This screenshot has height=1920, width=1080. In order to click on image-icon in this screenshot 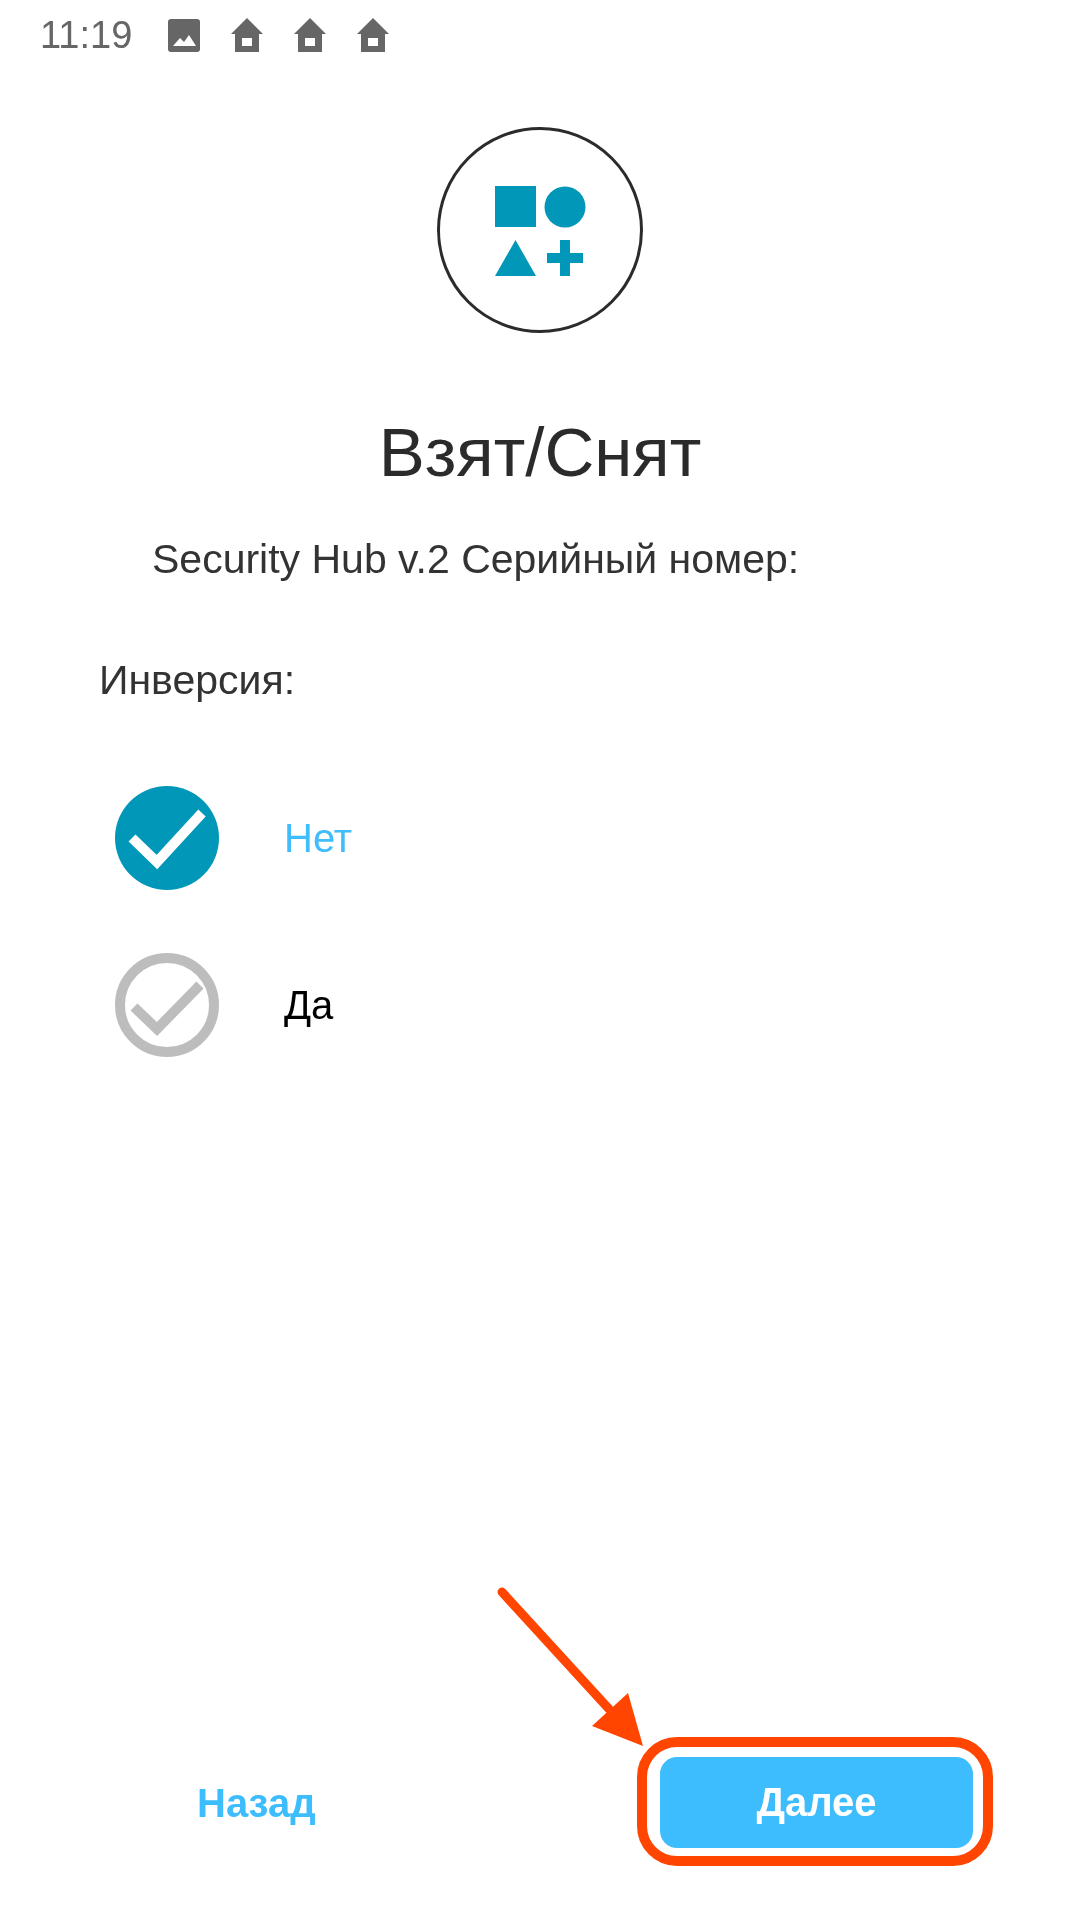, I will do `click(184, 35)`.